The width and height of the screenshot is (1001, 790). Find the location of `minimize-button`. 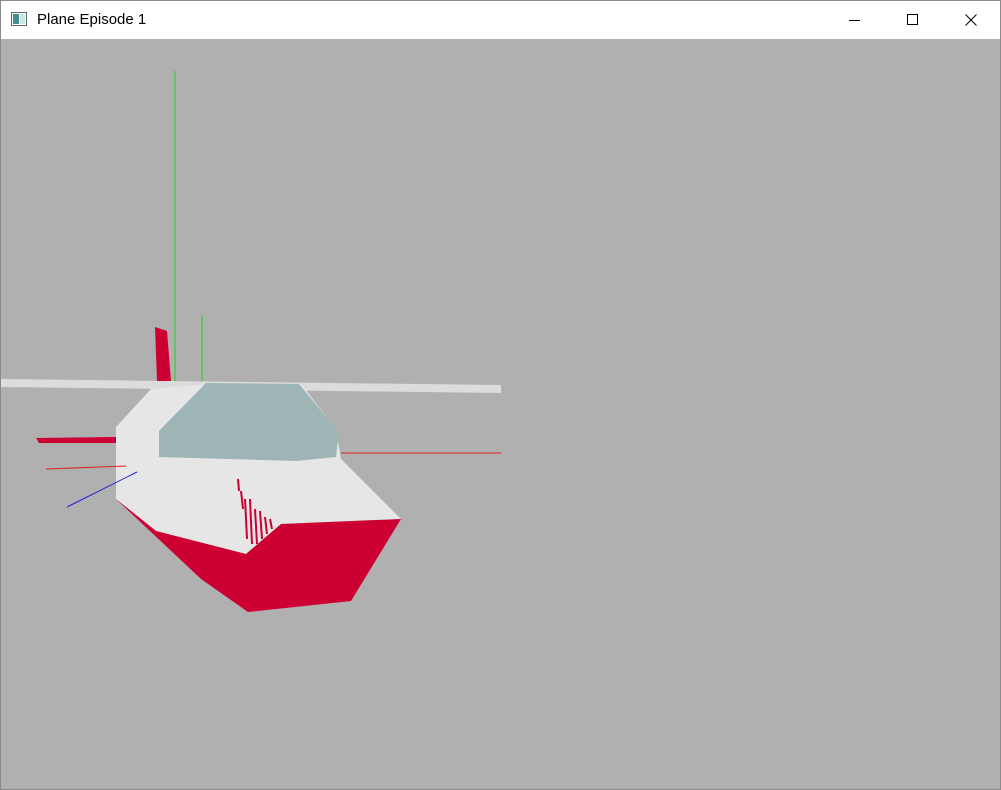

minimize-button is located at coordinates (855, 20).